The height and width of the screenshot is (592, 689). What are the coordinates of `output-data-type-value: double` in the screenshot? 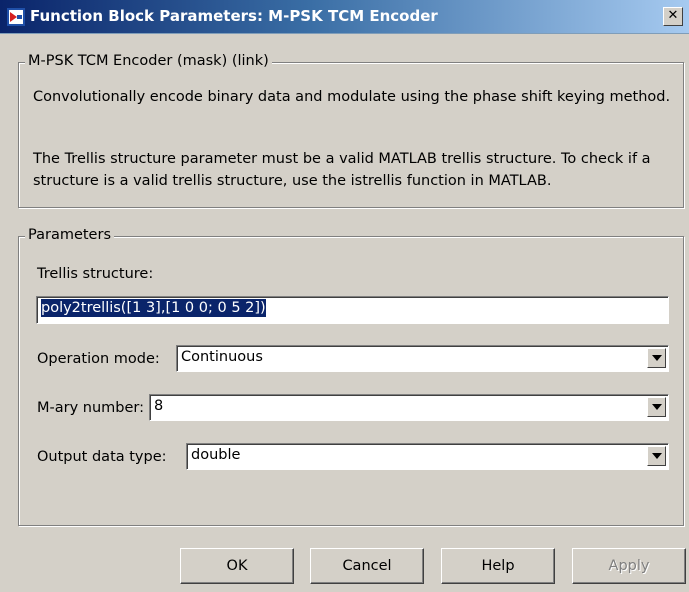 It's located at (216, 455).